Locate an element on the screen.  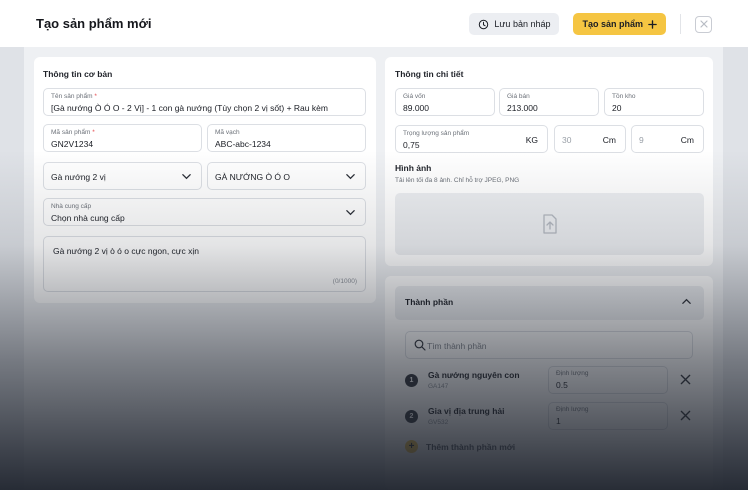
description-value: Gà nướng 2 vị ò ó o cực ngon, cực xịn is located at coordinates (126, 251).